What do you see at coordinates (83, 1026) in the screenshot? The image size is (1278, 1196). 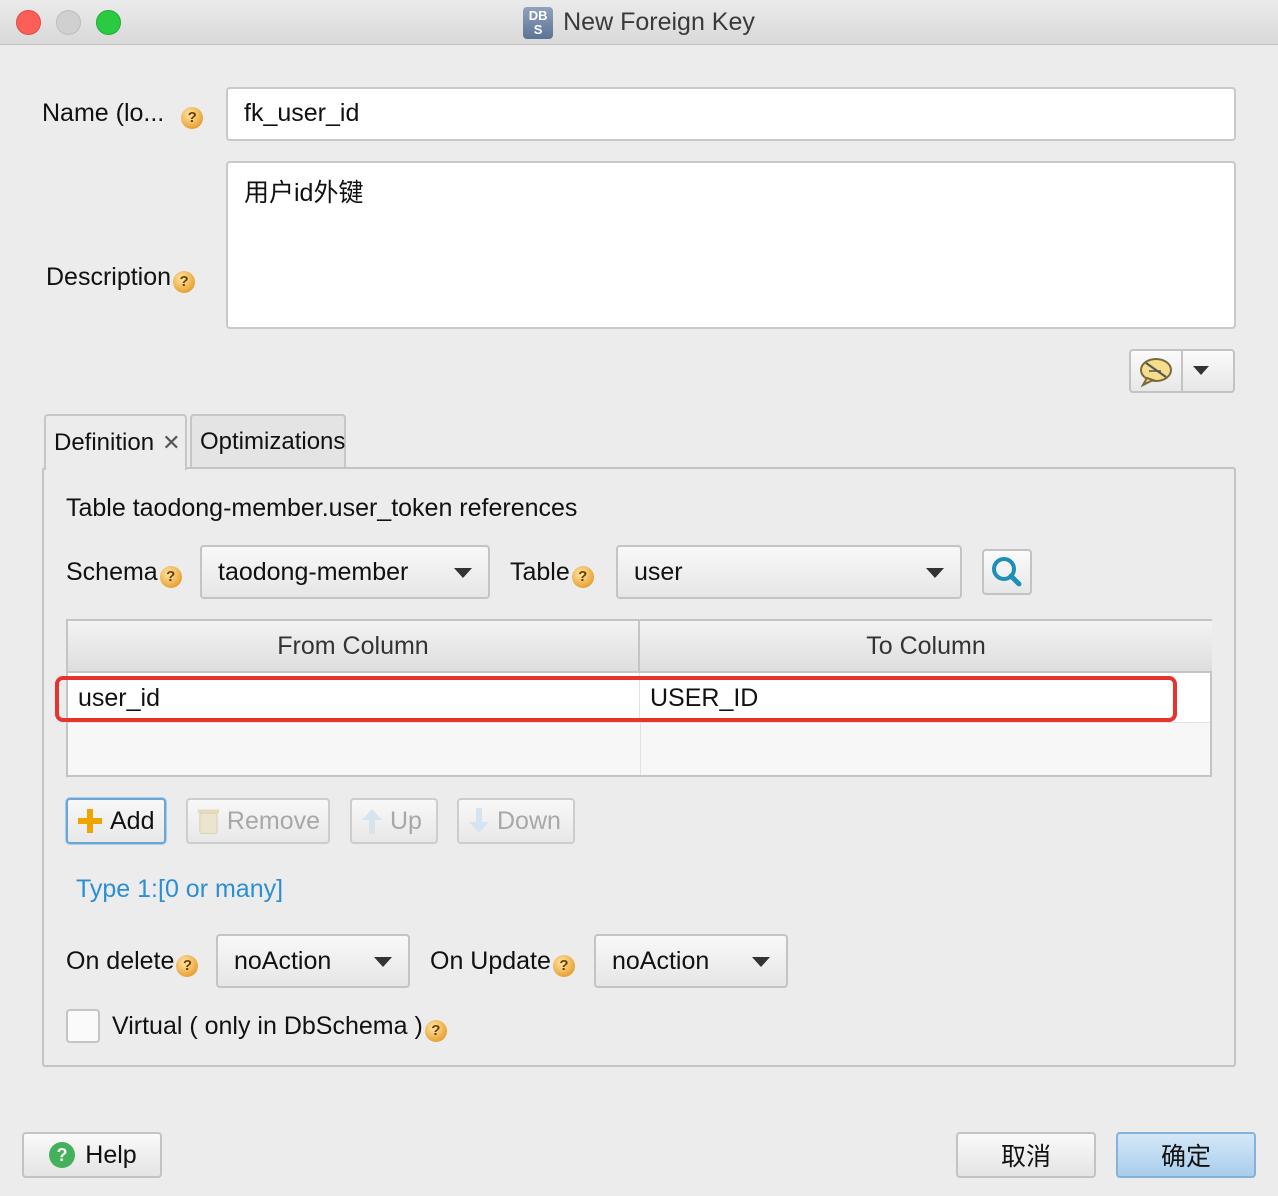 I see `virtual-checkbox` at bounding box center [83, 1026].